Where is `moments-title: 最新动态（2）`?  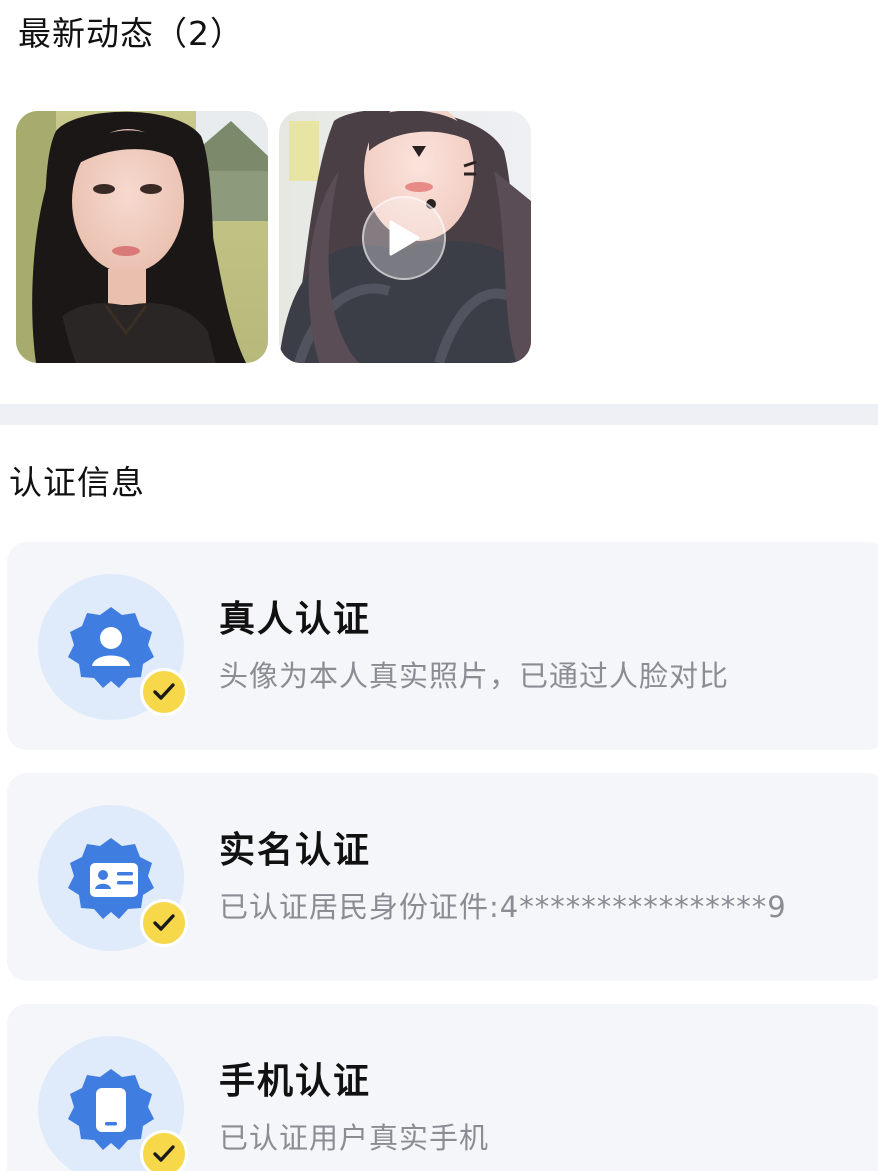 moments-title: 最新动态（2） is located at coordinates (131, 33).